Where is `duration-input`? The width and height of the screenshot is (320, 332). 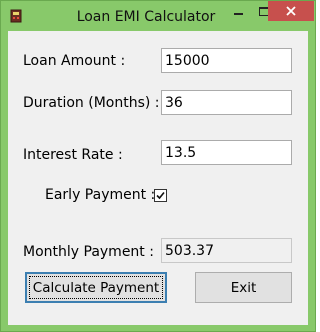
duration-input is located at coordinates (226, 102).